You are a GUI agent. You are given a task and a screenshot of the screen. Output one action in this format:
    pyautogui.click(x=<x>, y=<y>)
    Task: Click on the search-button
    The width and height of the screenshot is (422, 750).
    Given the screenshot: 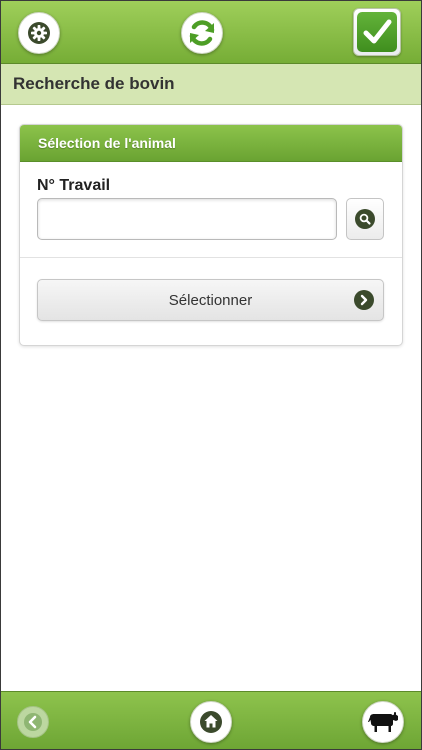 What is the action you would take?
    pyautogui.click(x=365, y=219)
    